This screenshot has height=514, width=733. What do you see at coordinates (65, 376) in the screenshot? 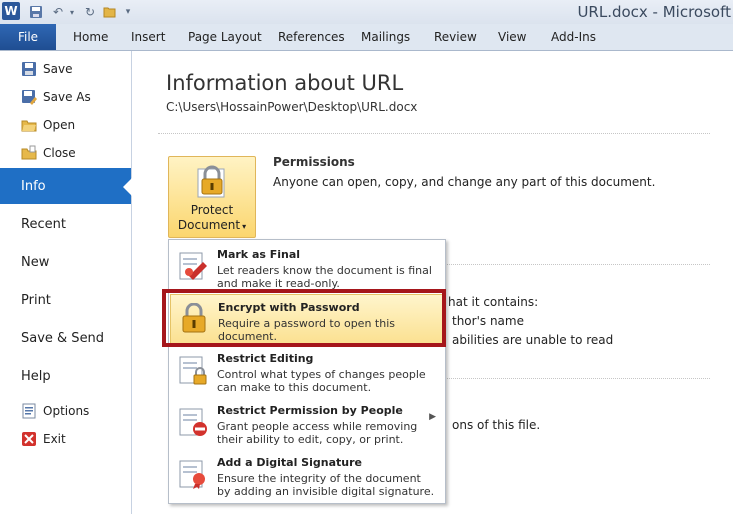
I see `nav-help: Help` at bounding box center [65, 376].